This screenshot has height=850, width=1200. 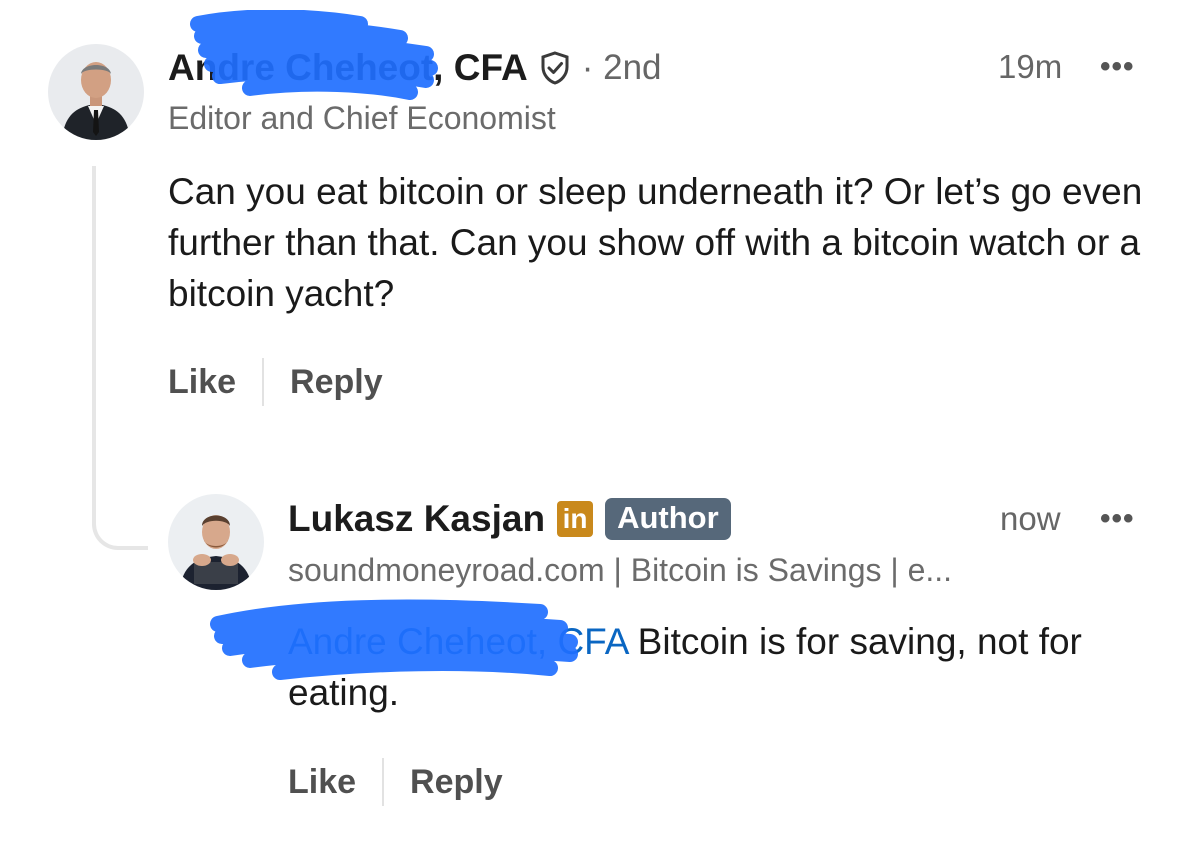 I want to click on commenter-avatar, so click(x=96, y=92).